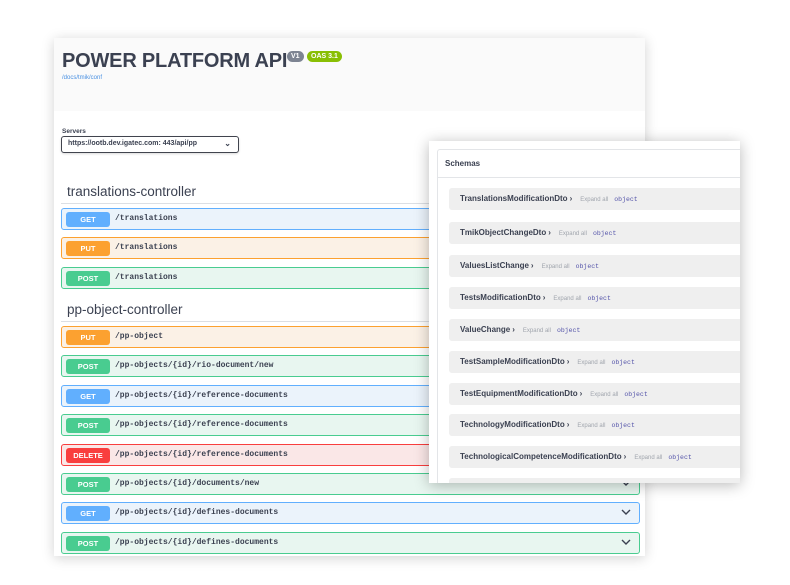 The height and width of the screenshot is (585, 790). What do you see at coordinates (132, 143) in the screenshot?
I see `server-select-value: https://ootb.dev.igatec.com: 443/api/pp` at bounding box center [132, 143].